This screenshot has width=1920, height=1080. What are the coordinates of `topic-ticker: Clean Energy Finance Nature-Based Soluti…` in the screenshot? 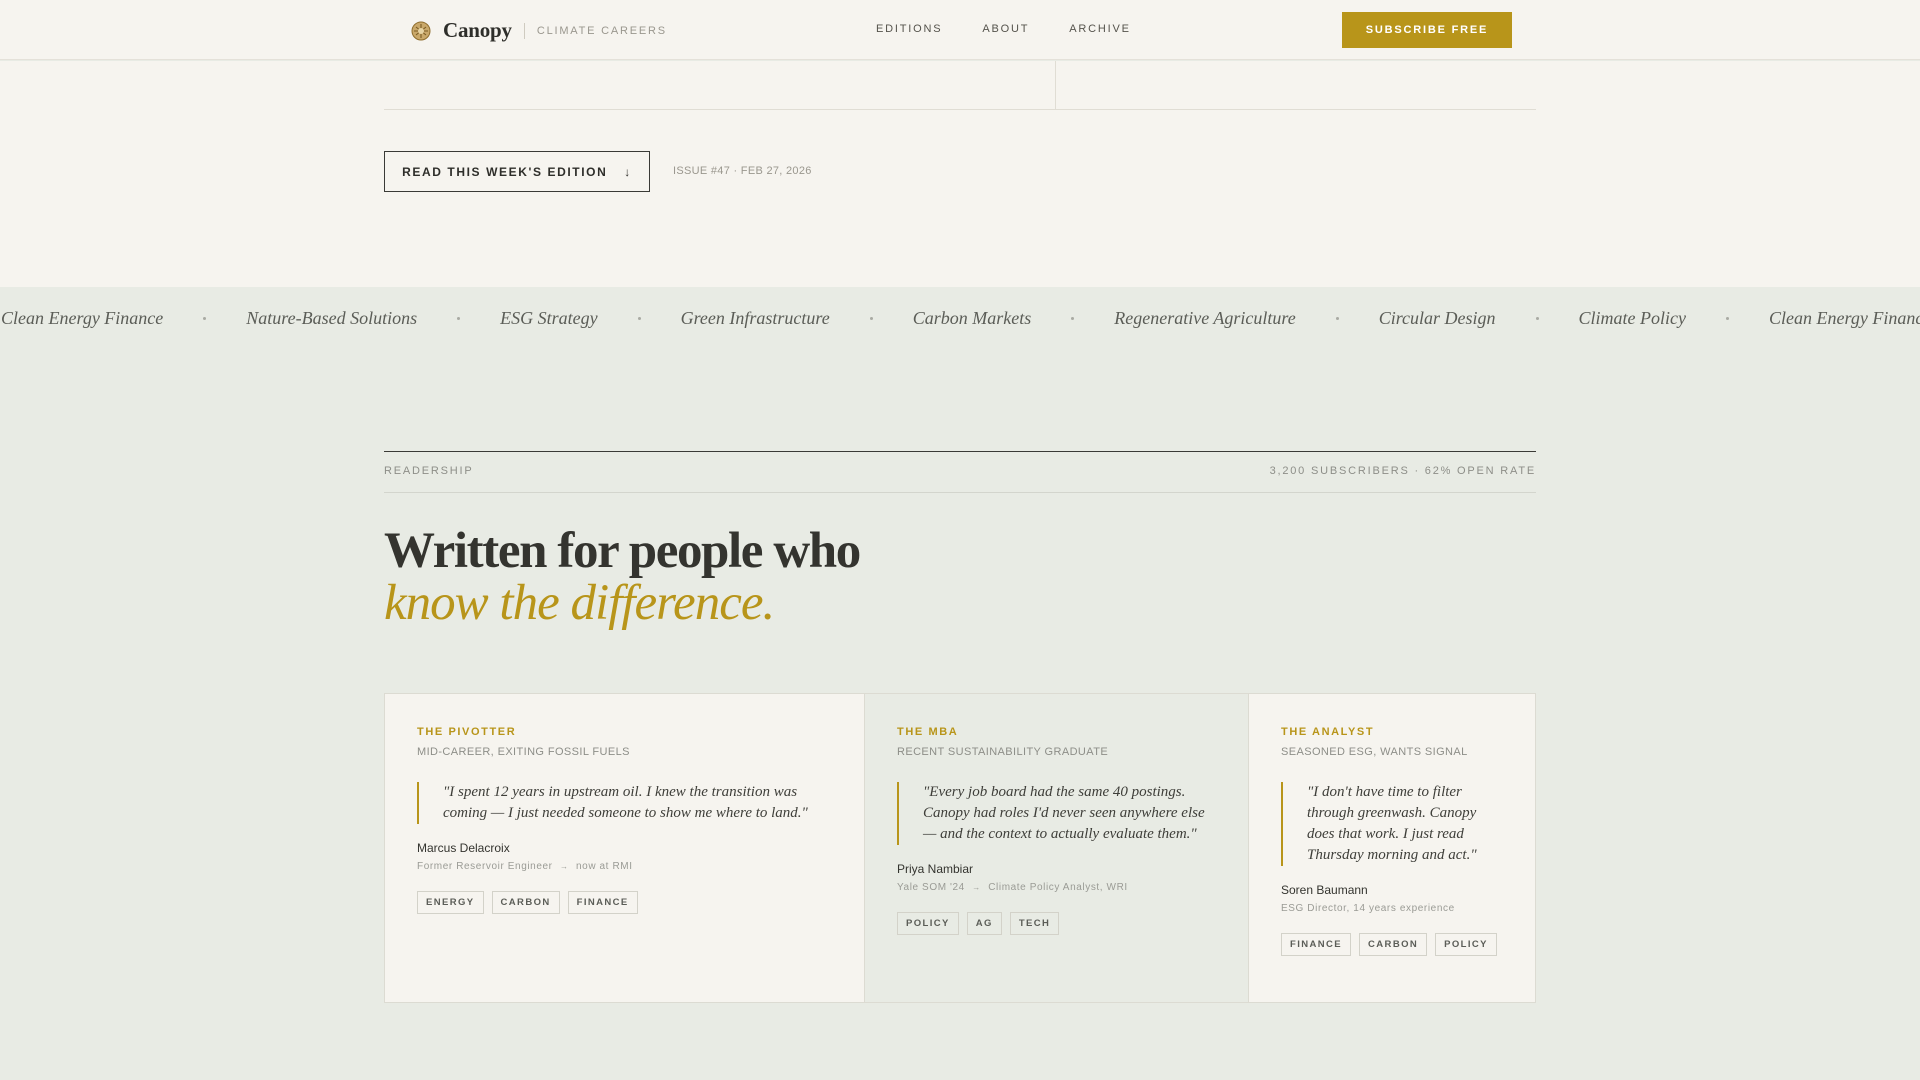 It's located at (960, 321).